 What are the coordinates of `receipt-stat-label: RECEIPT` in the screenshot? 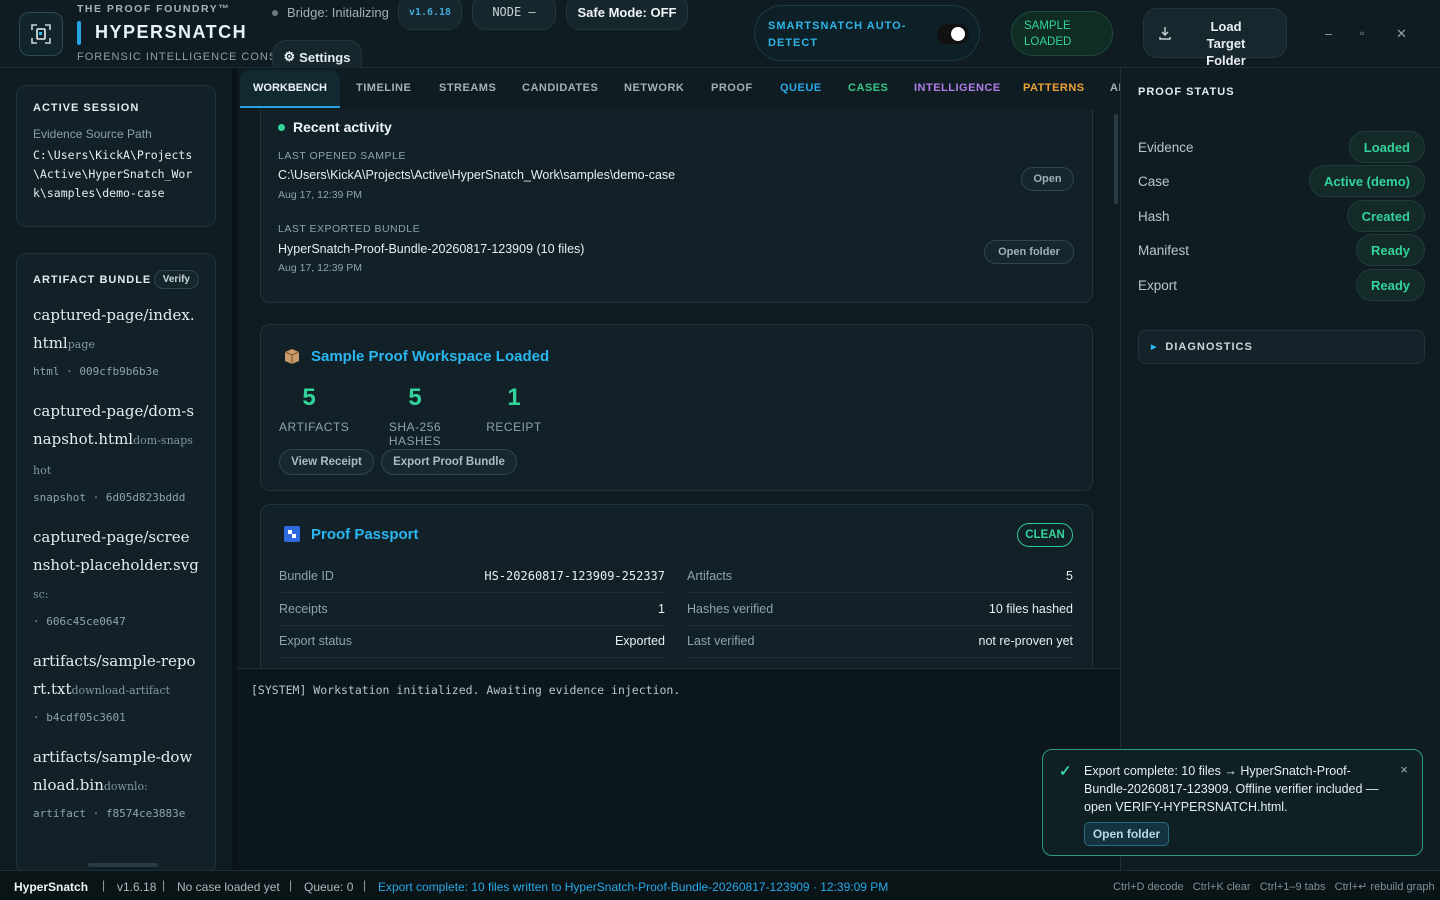 It's located at (514, 427).